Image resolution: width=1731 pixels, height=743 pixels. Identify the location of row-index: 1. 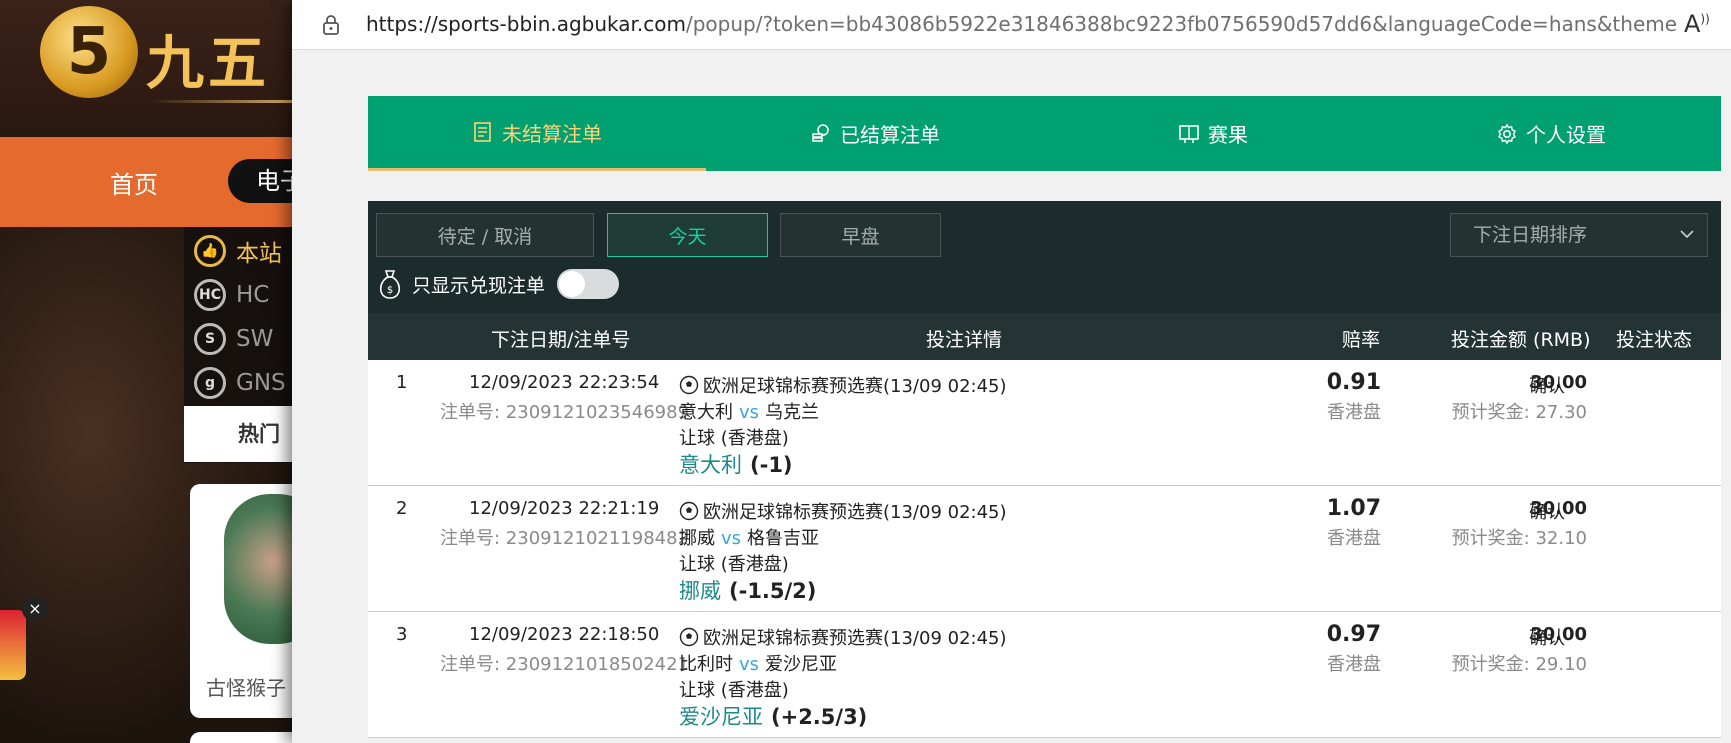
(402, 382).